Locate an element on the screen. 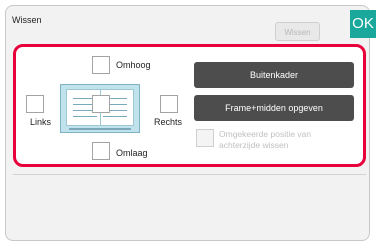 This screenshot has width=376, height=243. right-edge-checkbox is located at coordinates (169, 104).